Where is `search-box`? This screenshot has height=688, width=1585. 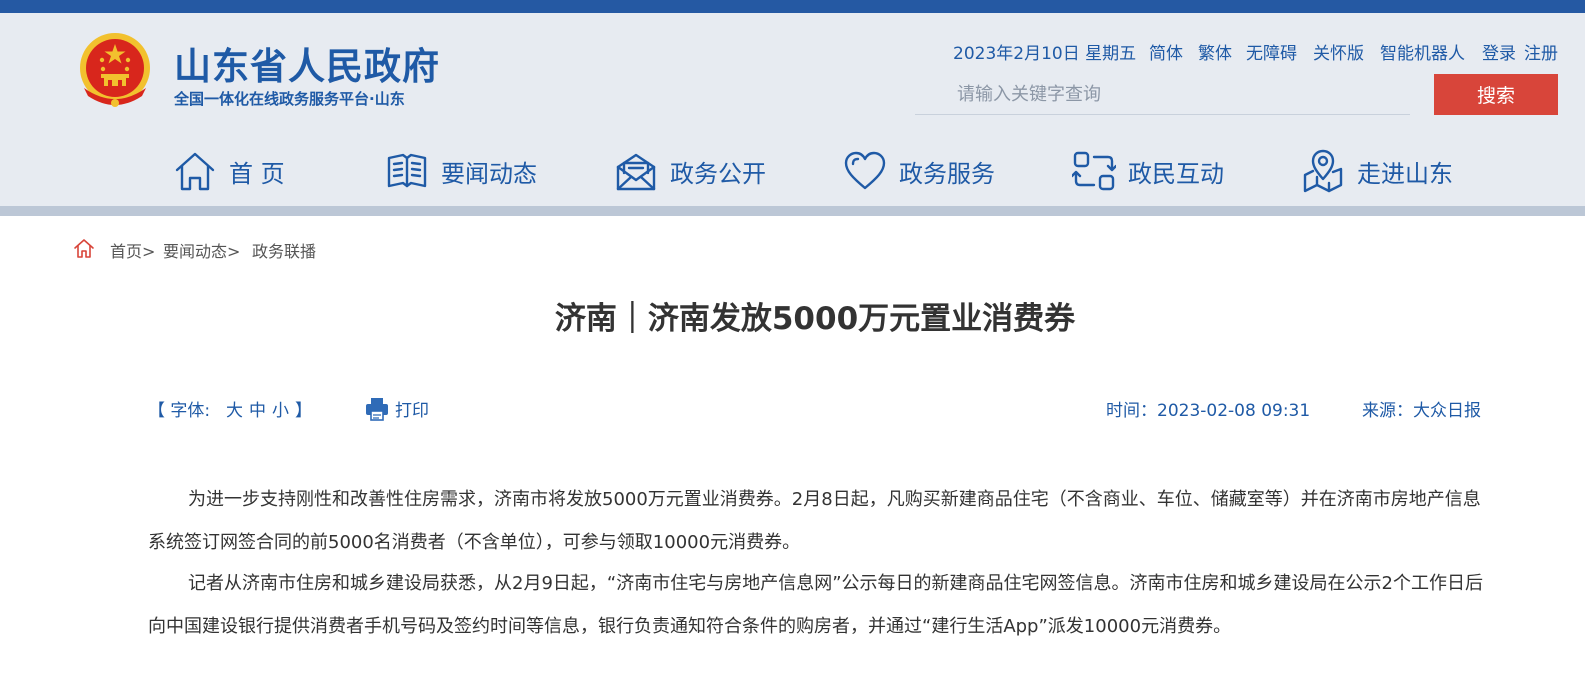 search-box is located at coordinates (1162, 95).